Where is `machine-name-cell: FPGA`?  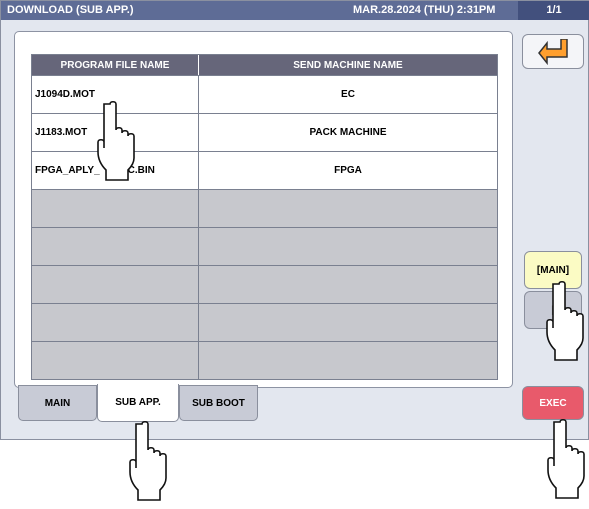
machine-name-cell: FPGA is located at coordinates (348, 170).